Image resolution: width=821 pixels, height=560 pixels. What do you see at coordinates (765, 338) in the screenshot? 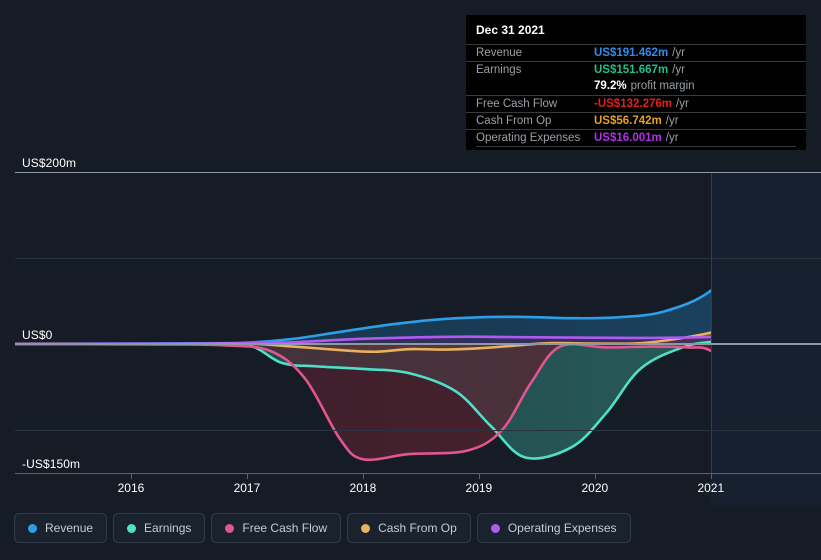
I see `forecast-band` at bounding box center [765, 338].